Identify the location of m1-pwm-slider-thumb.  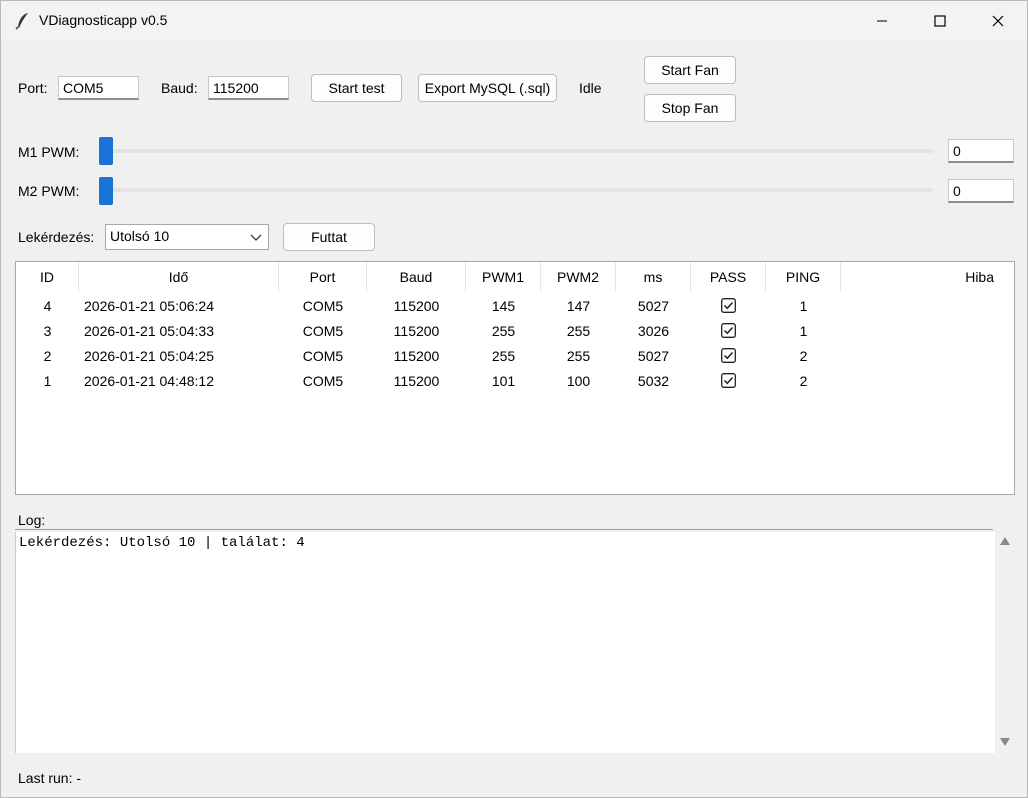
(106, 151).